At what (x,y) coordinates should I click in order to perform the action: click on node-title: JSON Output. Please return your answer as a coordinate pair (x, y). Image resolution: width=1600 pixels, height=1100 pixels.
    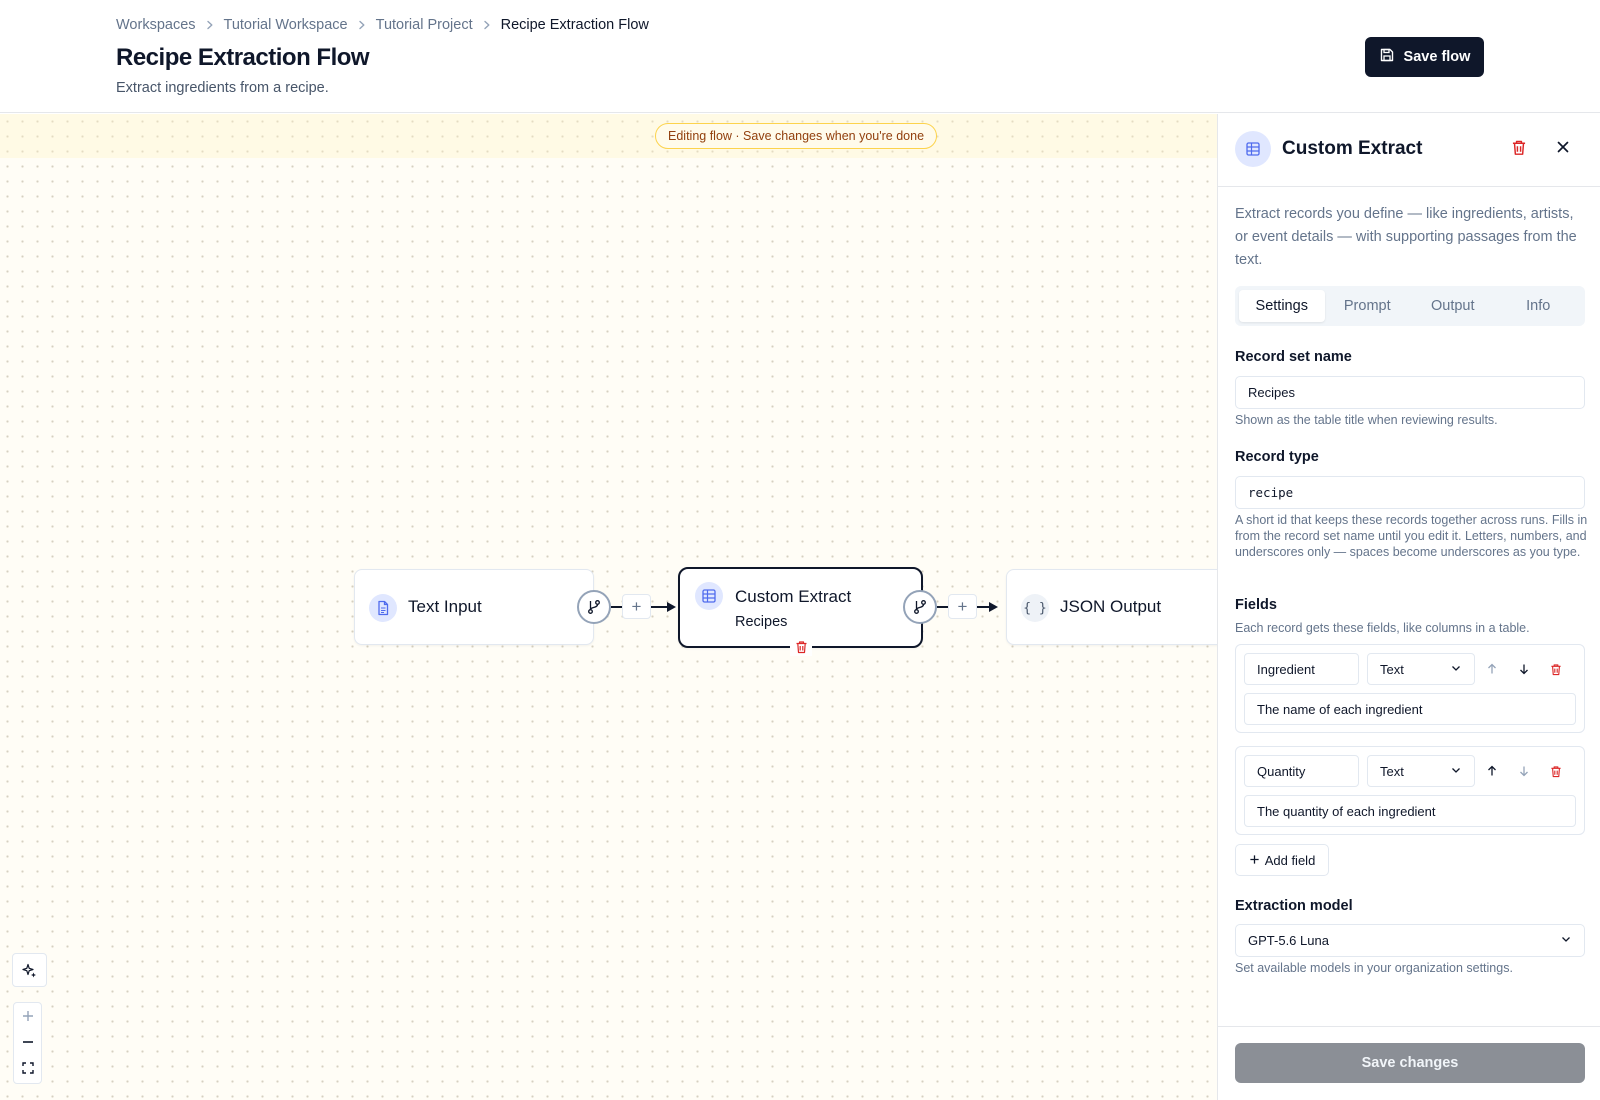
    Looking at the image, I should click on (1111, 606).